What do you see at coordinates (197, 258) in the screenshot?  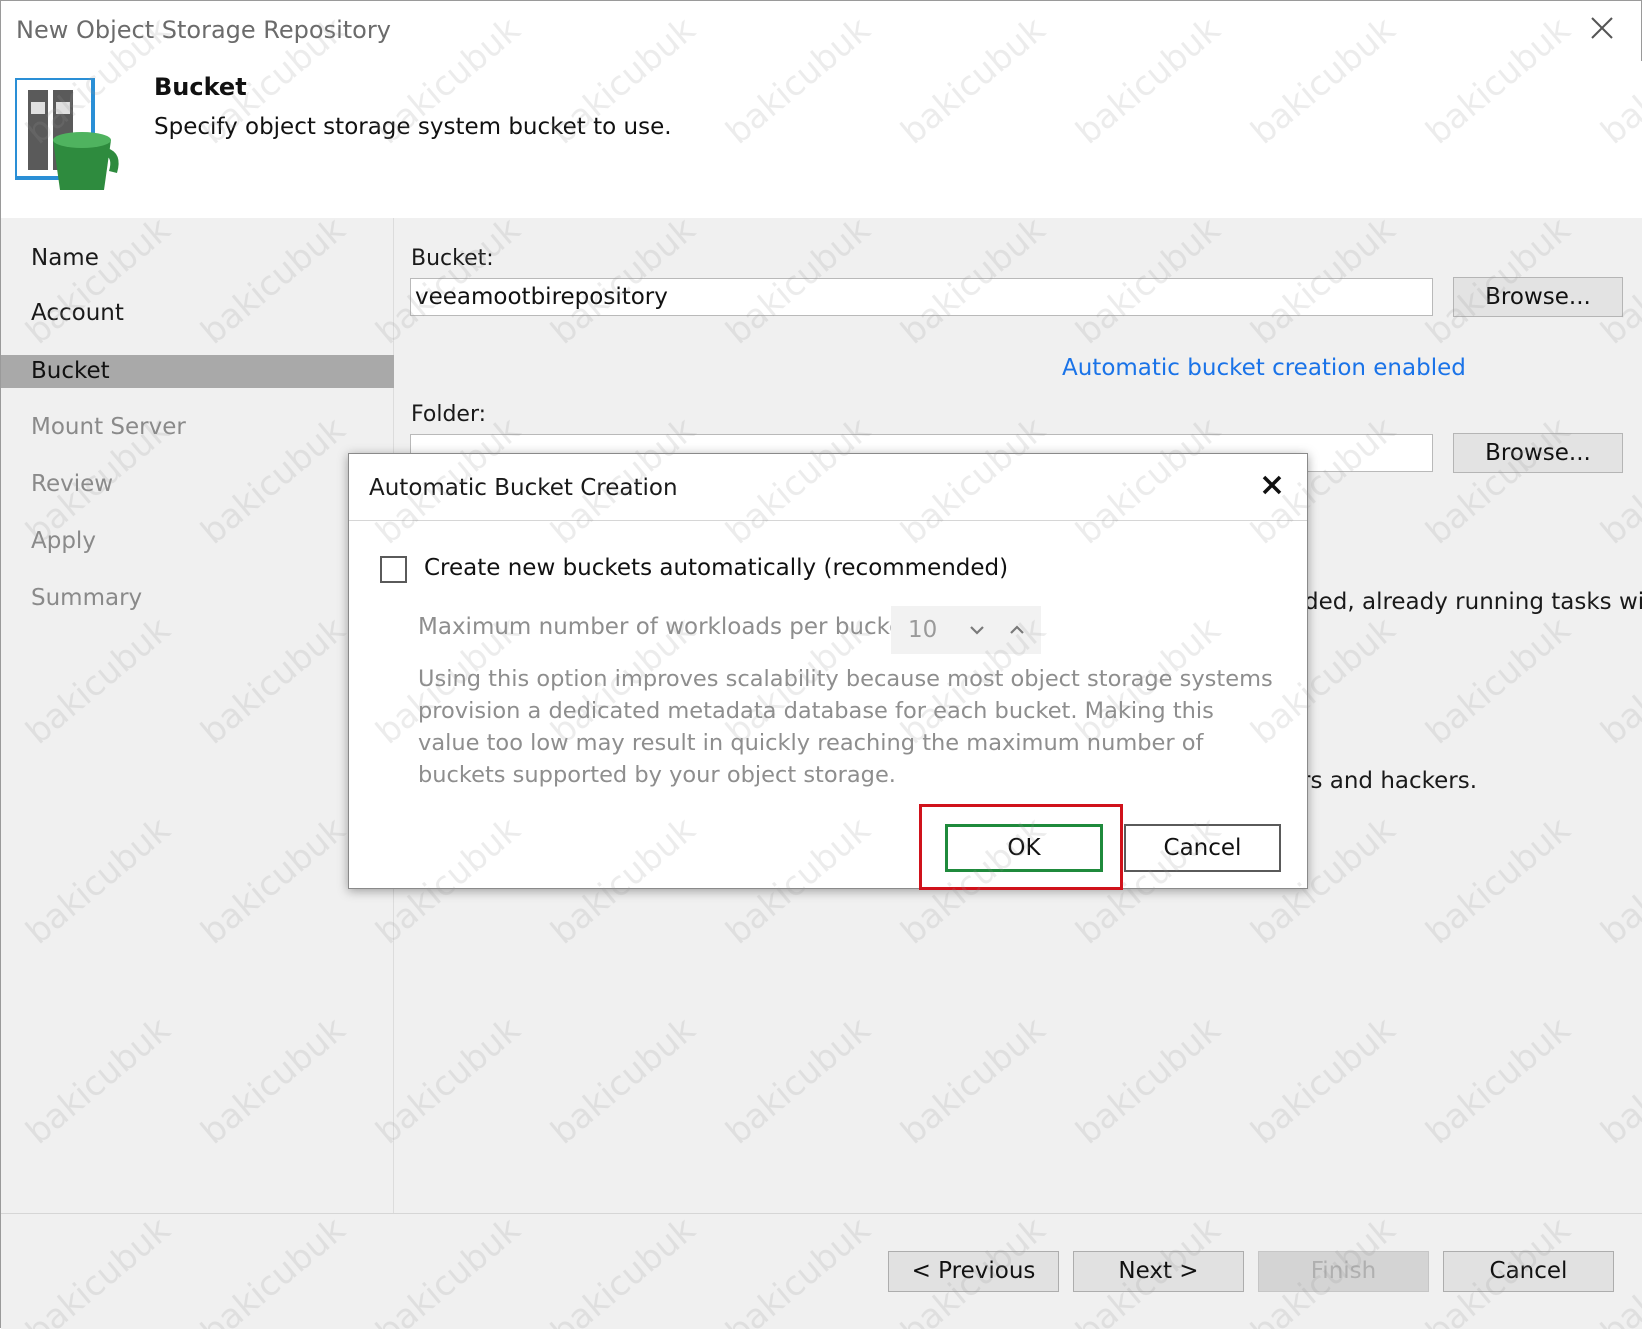 I see `step-name: Name` at bounding box center [197, 258].